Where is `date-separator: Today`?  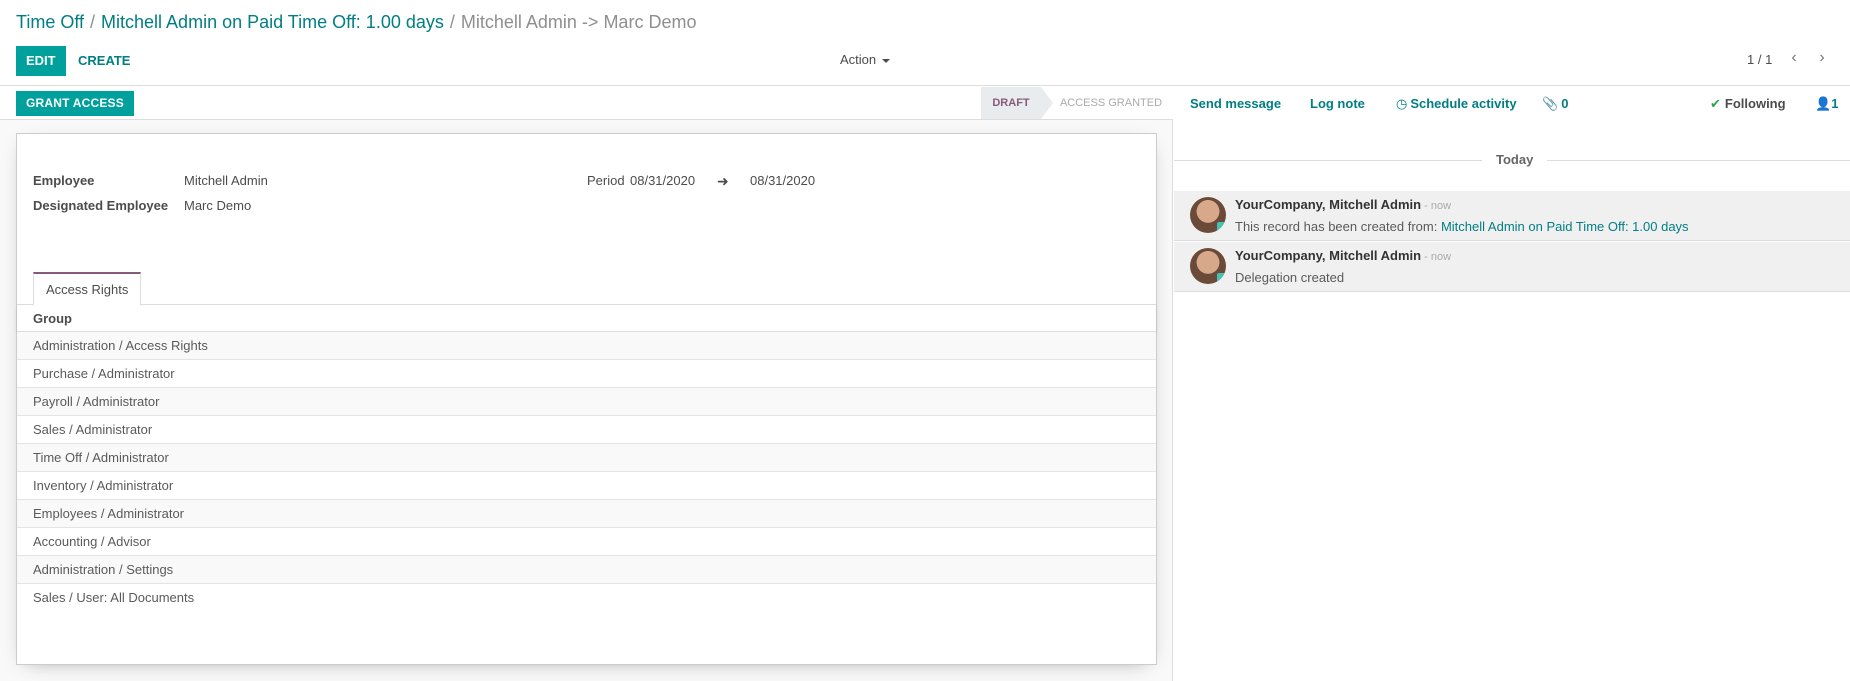
date-separator: Today is located at coordinates (1515, 159).